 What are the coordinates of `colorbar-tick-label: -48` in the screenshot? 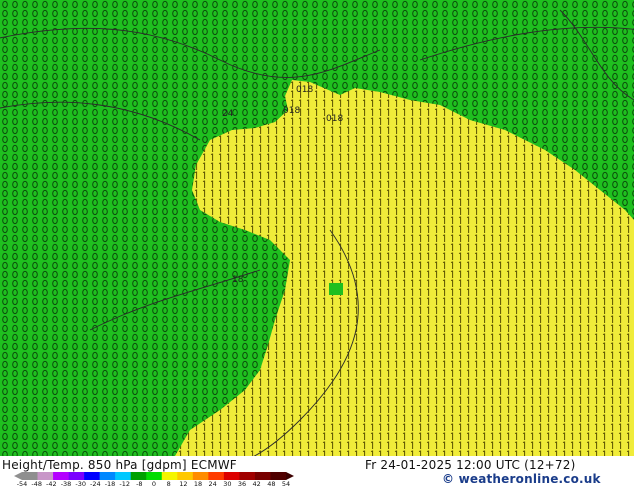 It's located at (36, 484).